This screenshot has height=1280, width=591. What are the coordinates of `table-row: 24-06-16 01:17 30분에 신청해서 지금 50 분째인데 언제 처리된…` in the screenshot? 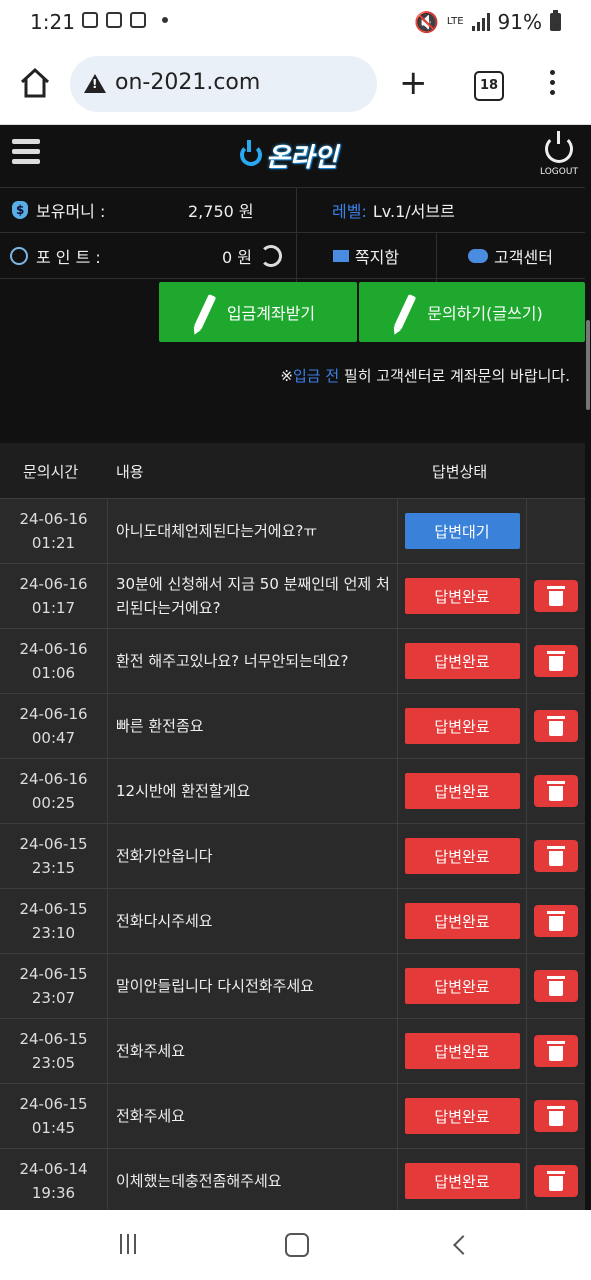 It's located at (292, 595).